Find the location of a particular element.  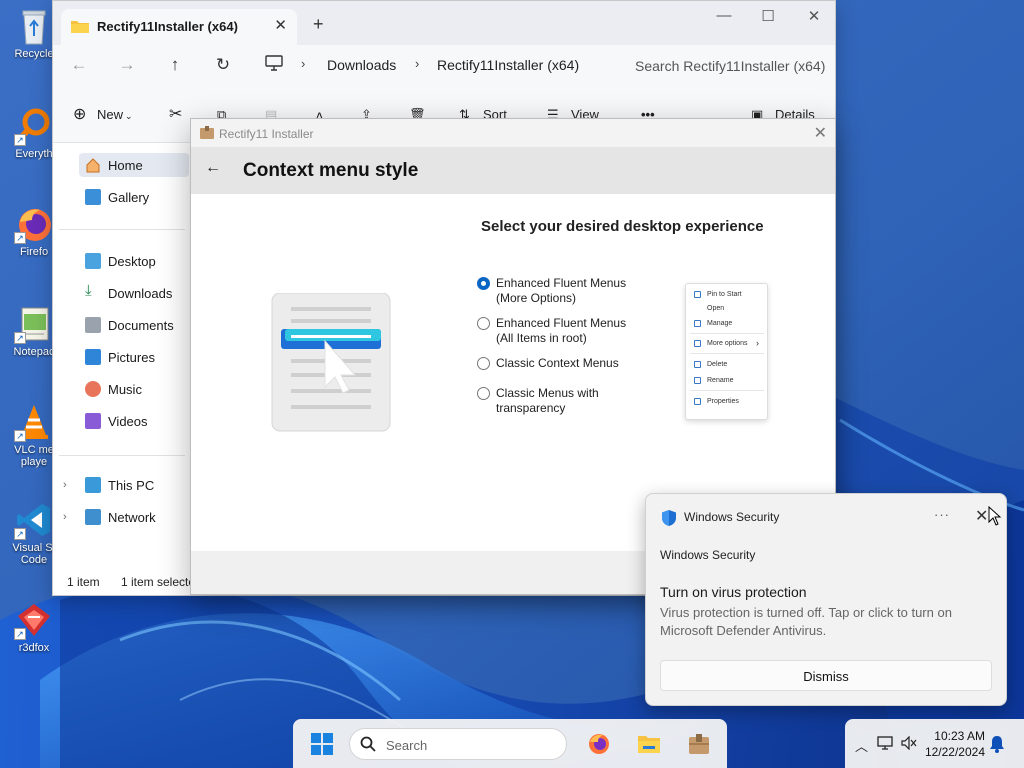

nav-item-this-pc: This PC is located at coordinates (140, 485).